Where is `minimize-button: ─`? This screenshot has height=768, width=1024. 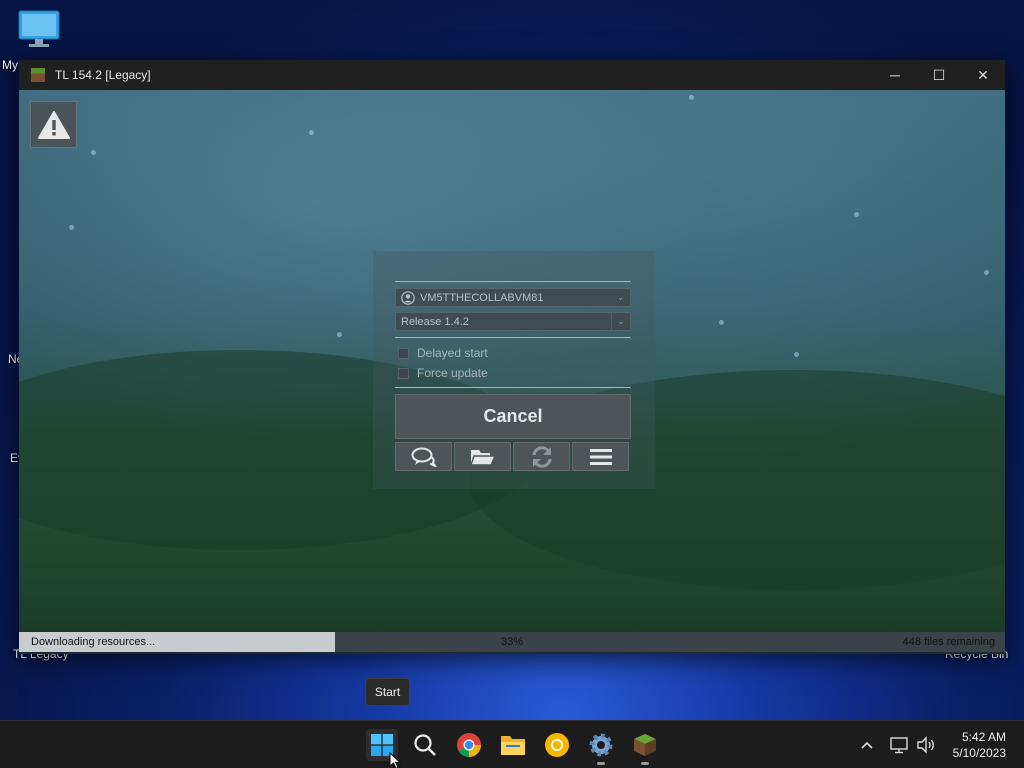 minimize-button: ─ is located at coordinates (895, 75).